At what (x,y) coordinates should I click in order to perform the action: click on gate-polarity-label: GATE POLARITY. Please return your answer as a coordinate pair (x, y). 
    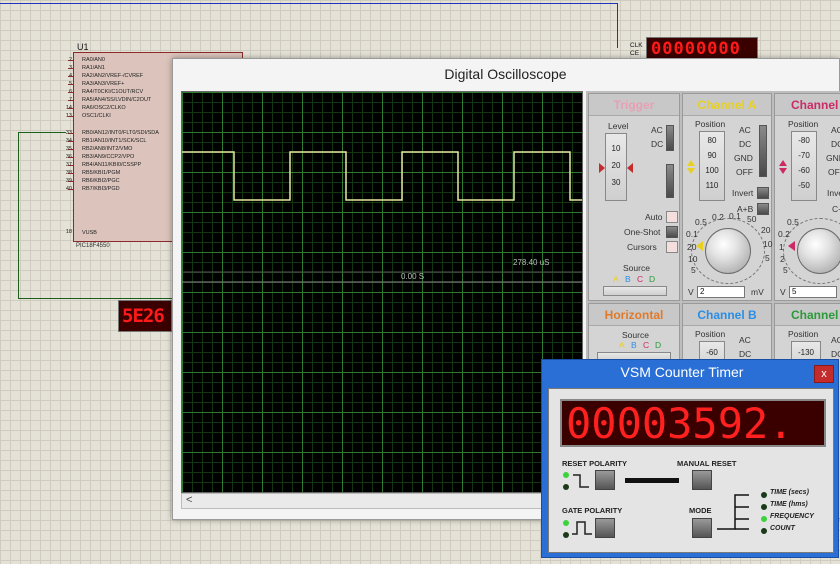
    Looking at the image, I should click on (592, 510).